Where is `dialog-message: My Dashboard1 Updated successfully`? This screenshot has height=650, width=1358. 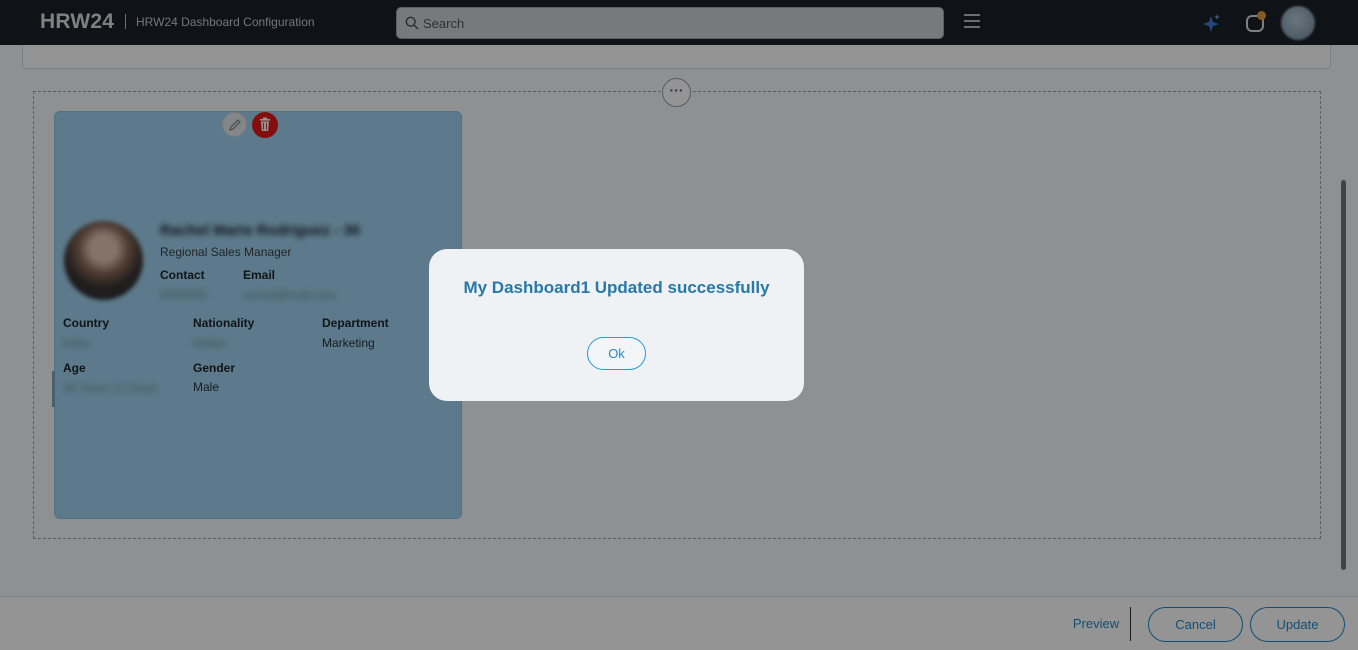 dialog-message: My Dashboard1 Updated successfully is located at coordinates (616, 287).